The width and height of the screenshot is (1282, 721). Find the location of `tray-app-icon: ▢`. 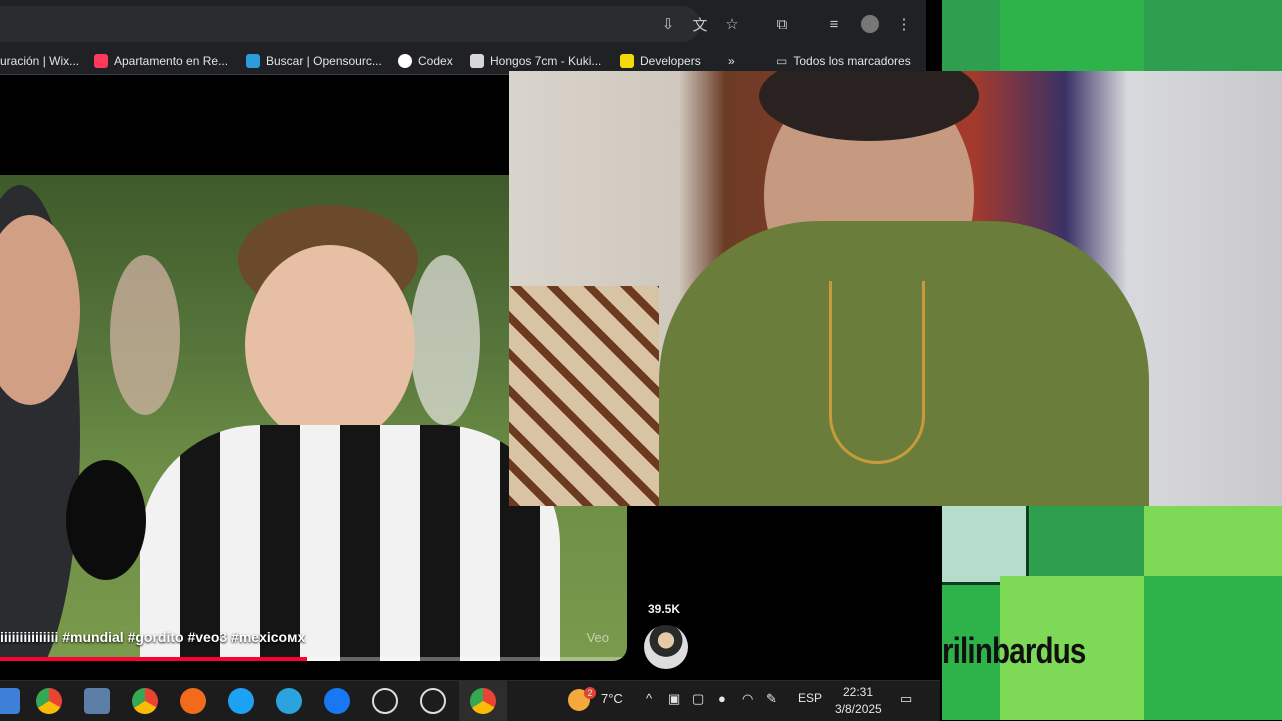

tray-app-icon: ▢ is located at coordinates (698, 699).